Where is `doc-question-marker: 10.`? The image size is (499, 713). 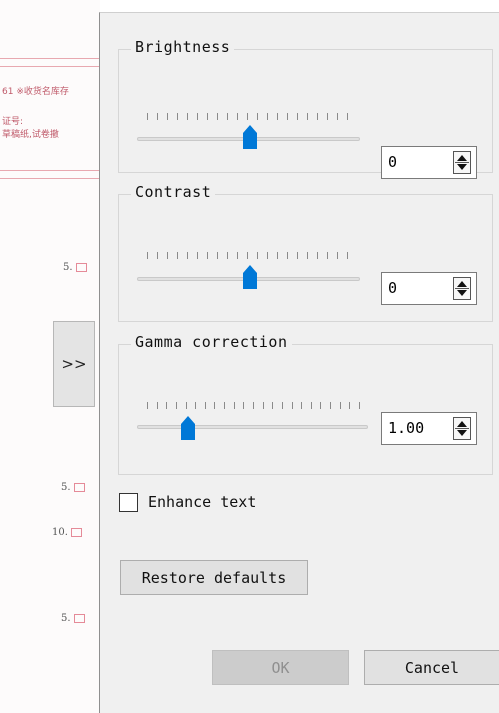 doc-question-marker: 10. is located at coordinates (67, 532).